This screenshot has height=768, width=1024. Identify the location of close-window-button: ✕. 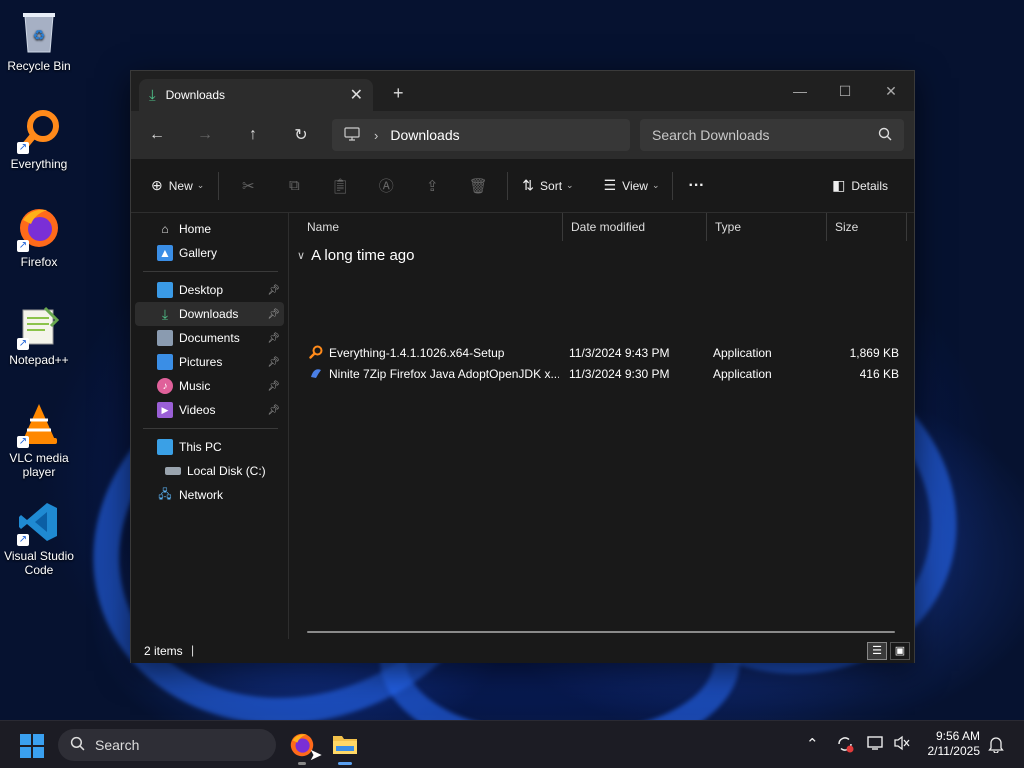
(891, 91).